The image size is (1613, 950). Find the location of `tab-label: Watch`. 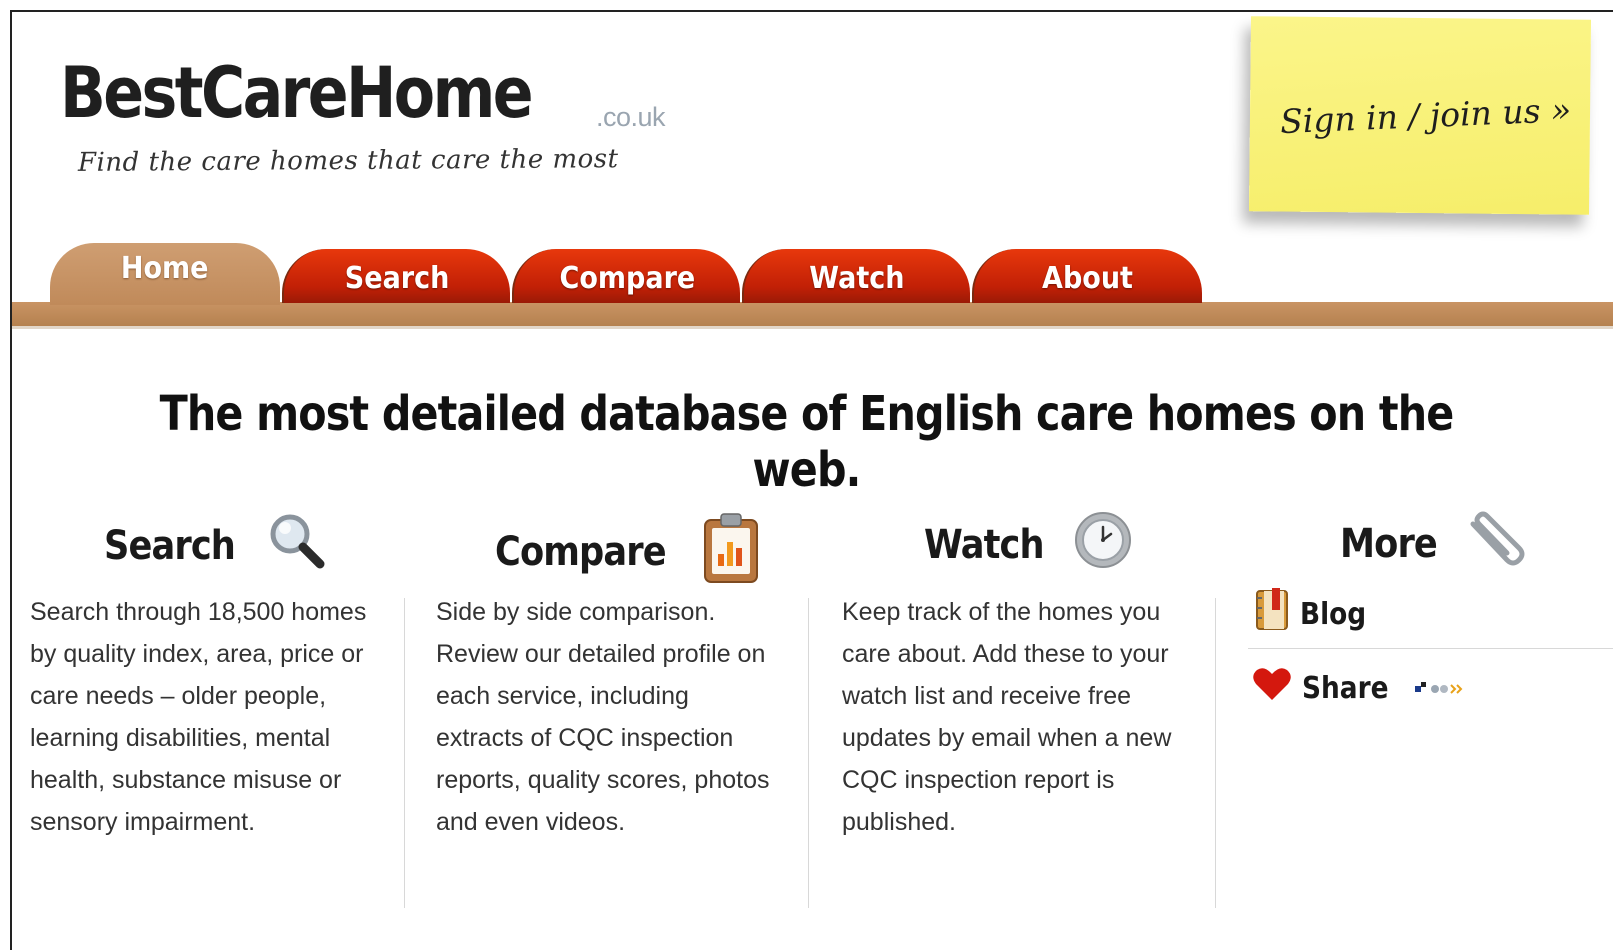

tab-label: Watch is located at coordinates (857, 278).